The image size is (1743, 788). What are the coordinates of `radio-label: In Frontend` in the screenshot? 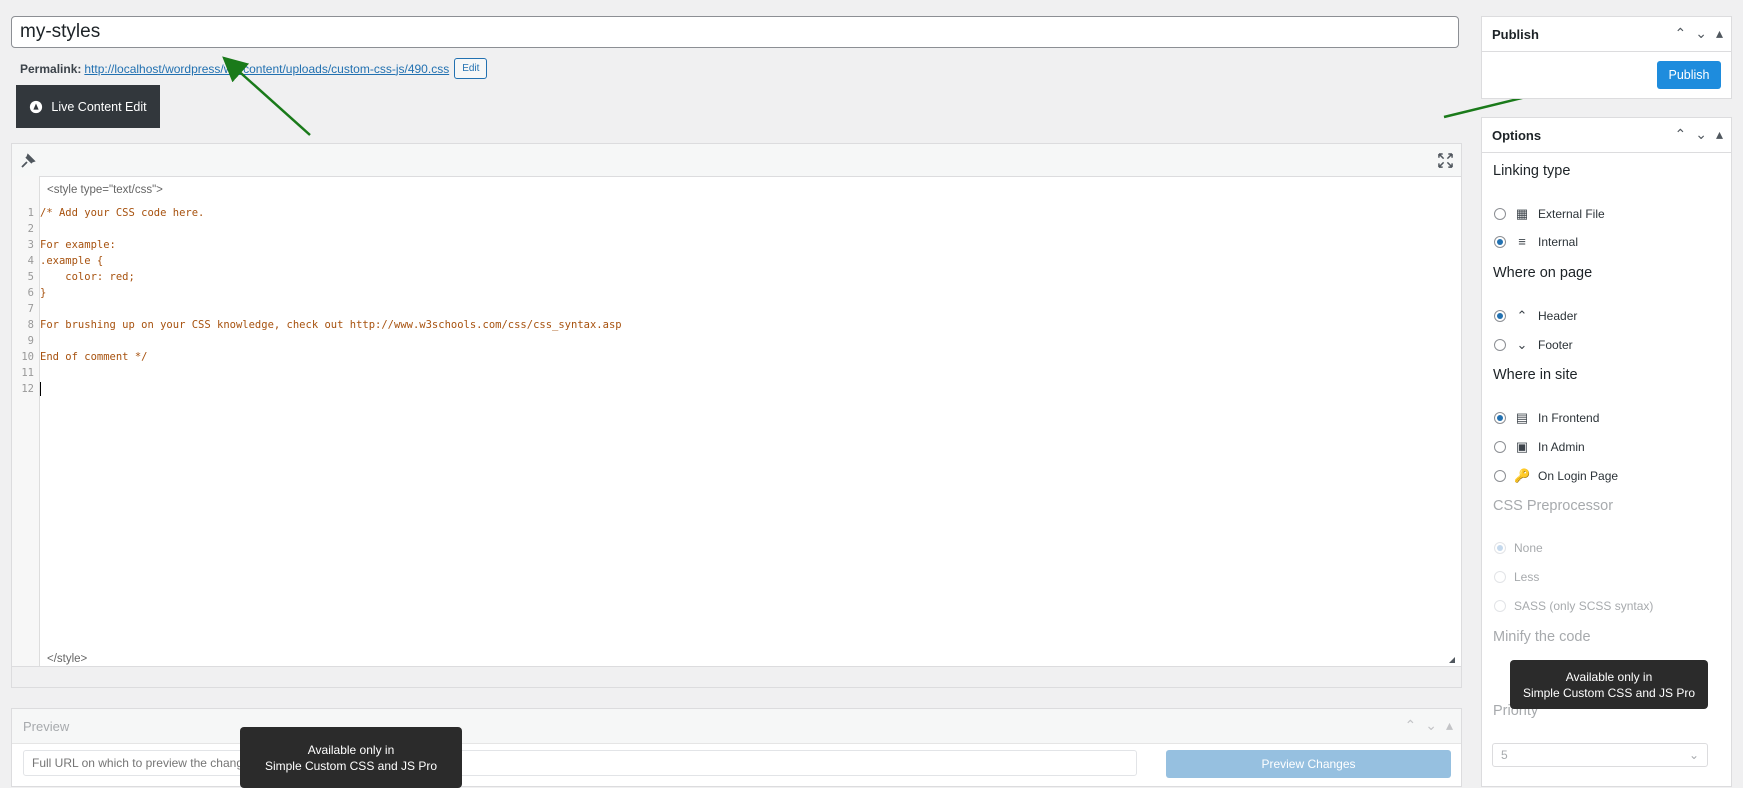 It's located at (1569, 418).